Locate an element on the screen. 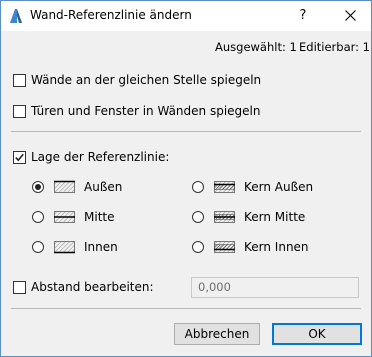 The image size is (372, 357). radio-outside: Außen is located at coordinates (77, 187).